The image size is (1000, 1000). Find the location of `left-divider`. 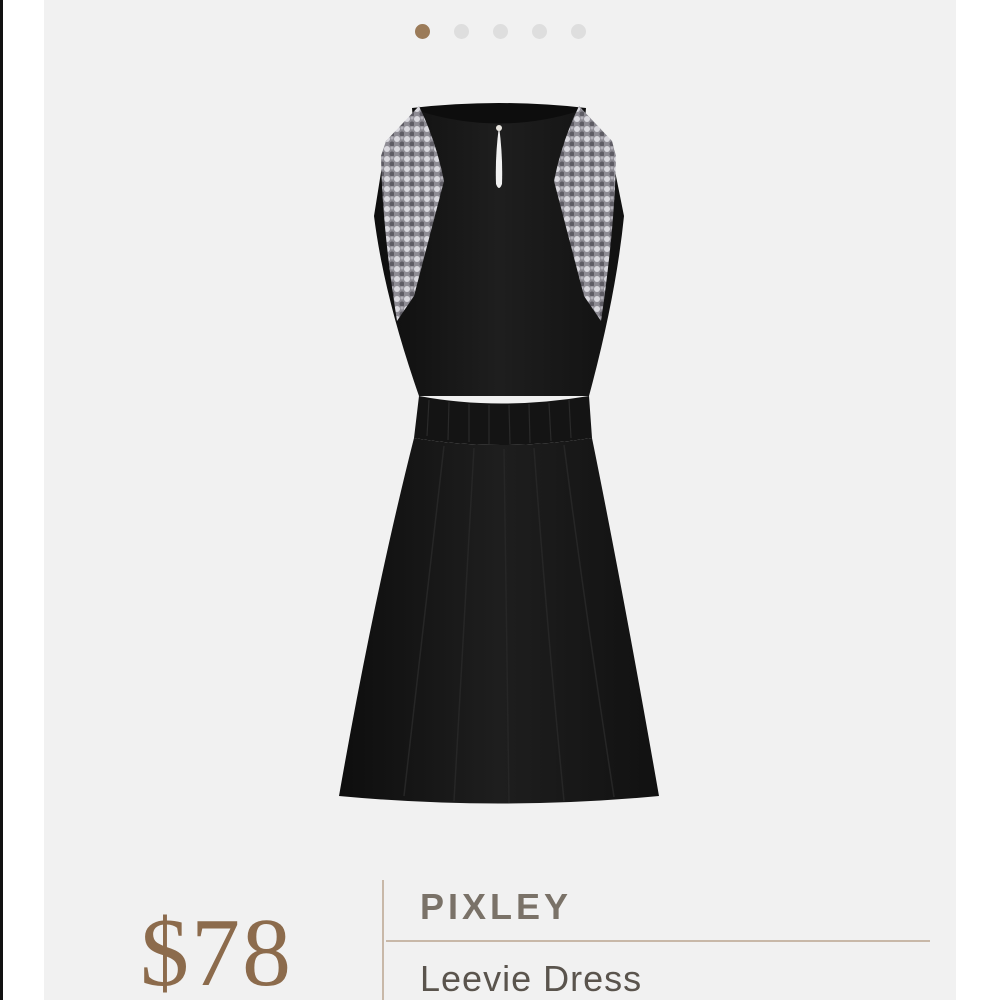

left-divider is located at coordinates (1, 500).